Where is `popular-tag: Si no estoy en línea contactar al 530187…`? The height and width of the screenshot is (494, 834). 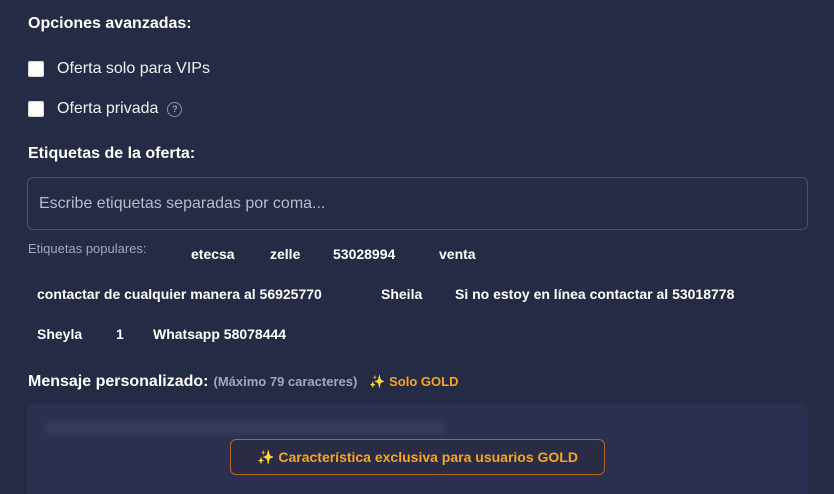 popular-tag: Si no estoy en línea contactar al 530187… is located at coordinates (594, 294).